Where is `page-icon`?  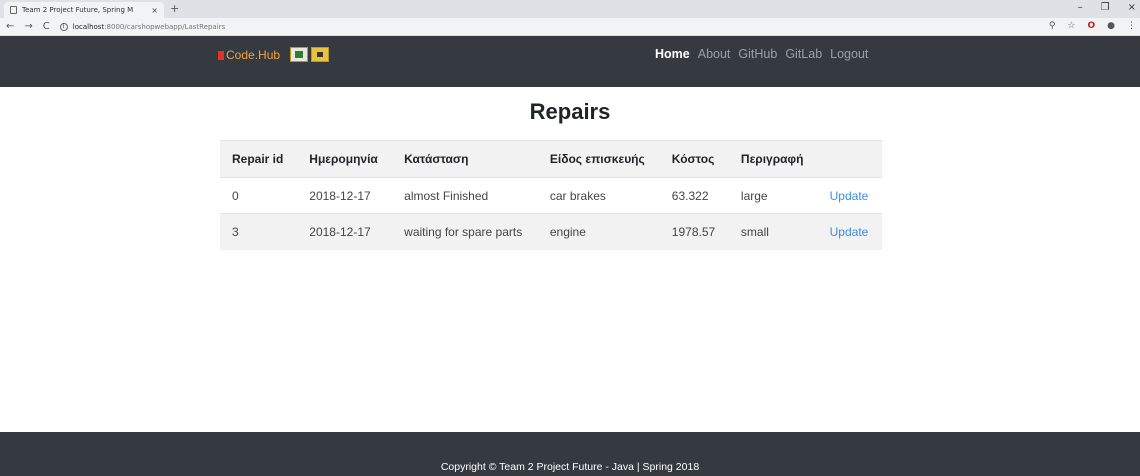
page-icon is located at coordinates (13, 10).